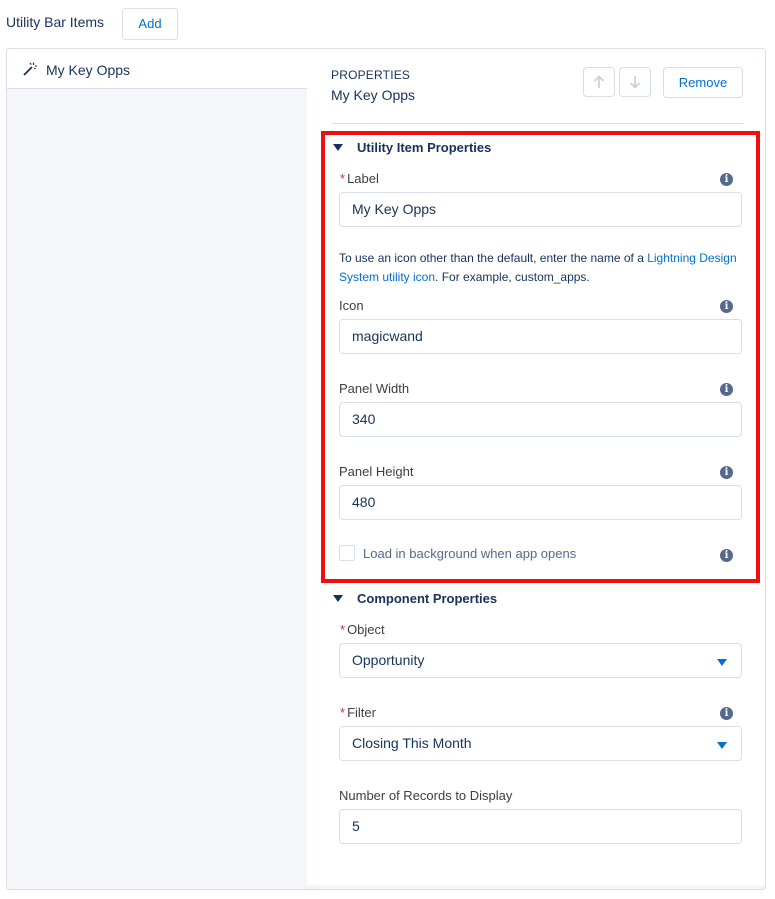 This screenshot has height=899, width=775. I want to click on icon-field-label: Icon, so click(351, 305).